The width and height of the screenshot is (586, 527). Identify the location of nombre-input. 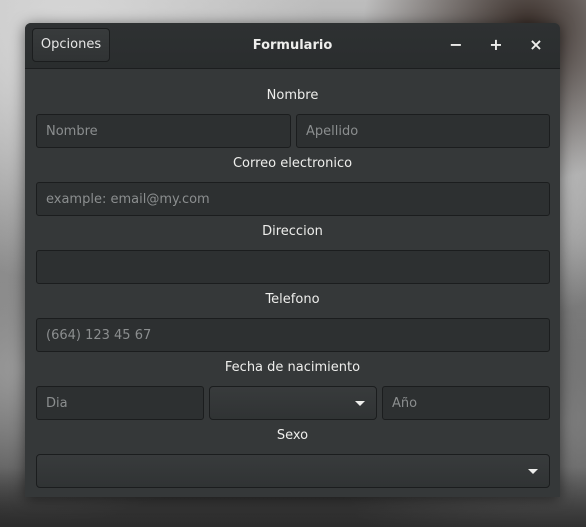
(163, 131).